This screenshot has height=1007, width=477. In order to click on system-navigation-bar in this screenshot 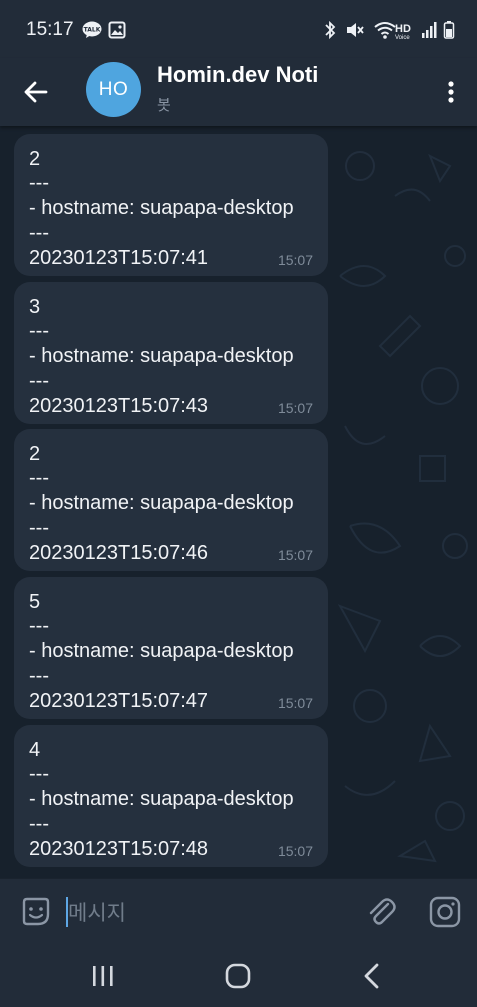, I will do `click(238, 975)`.